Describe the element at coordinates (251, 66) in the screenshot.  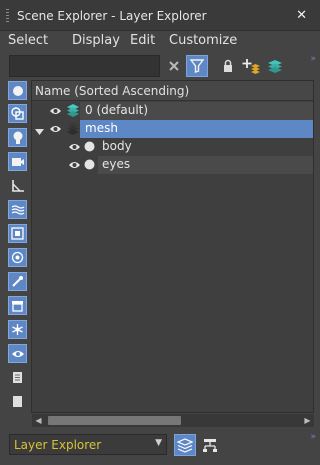
I see `add-to-layer-icon` at that location.